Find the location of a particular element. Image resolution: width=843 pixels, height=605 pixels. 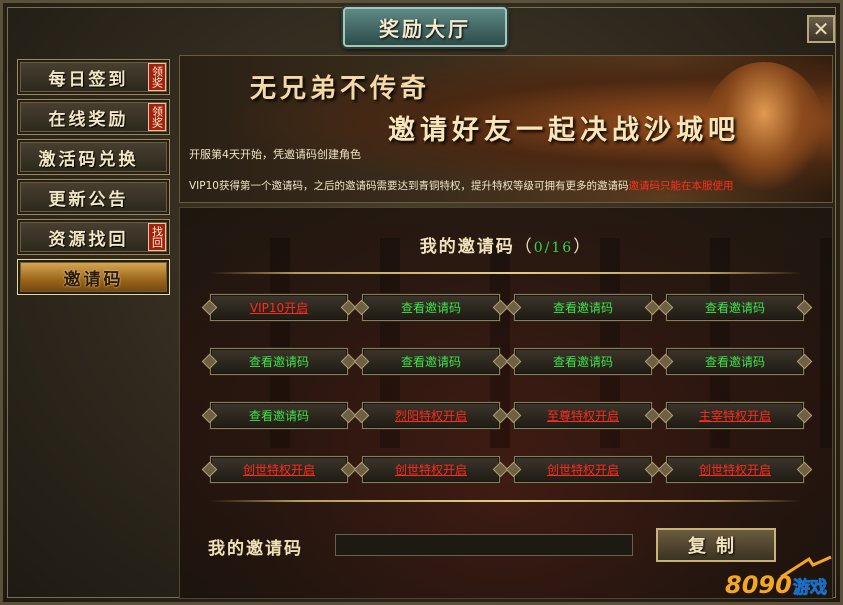

locked-invite-code-button: 主宰特权开启 is located at coordinates (735, 415).